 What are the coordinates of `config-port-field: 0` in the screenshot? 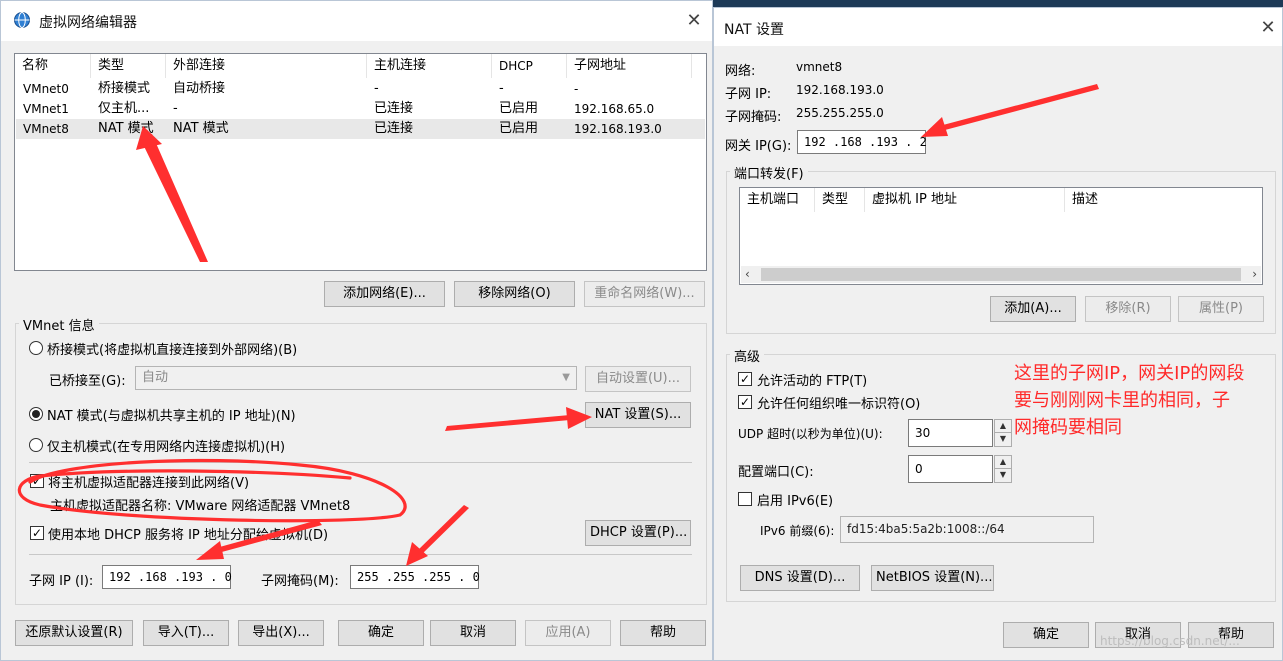 It's located at (950, 469).